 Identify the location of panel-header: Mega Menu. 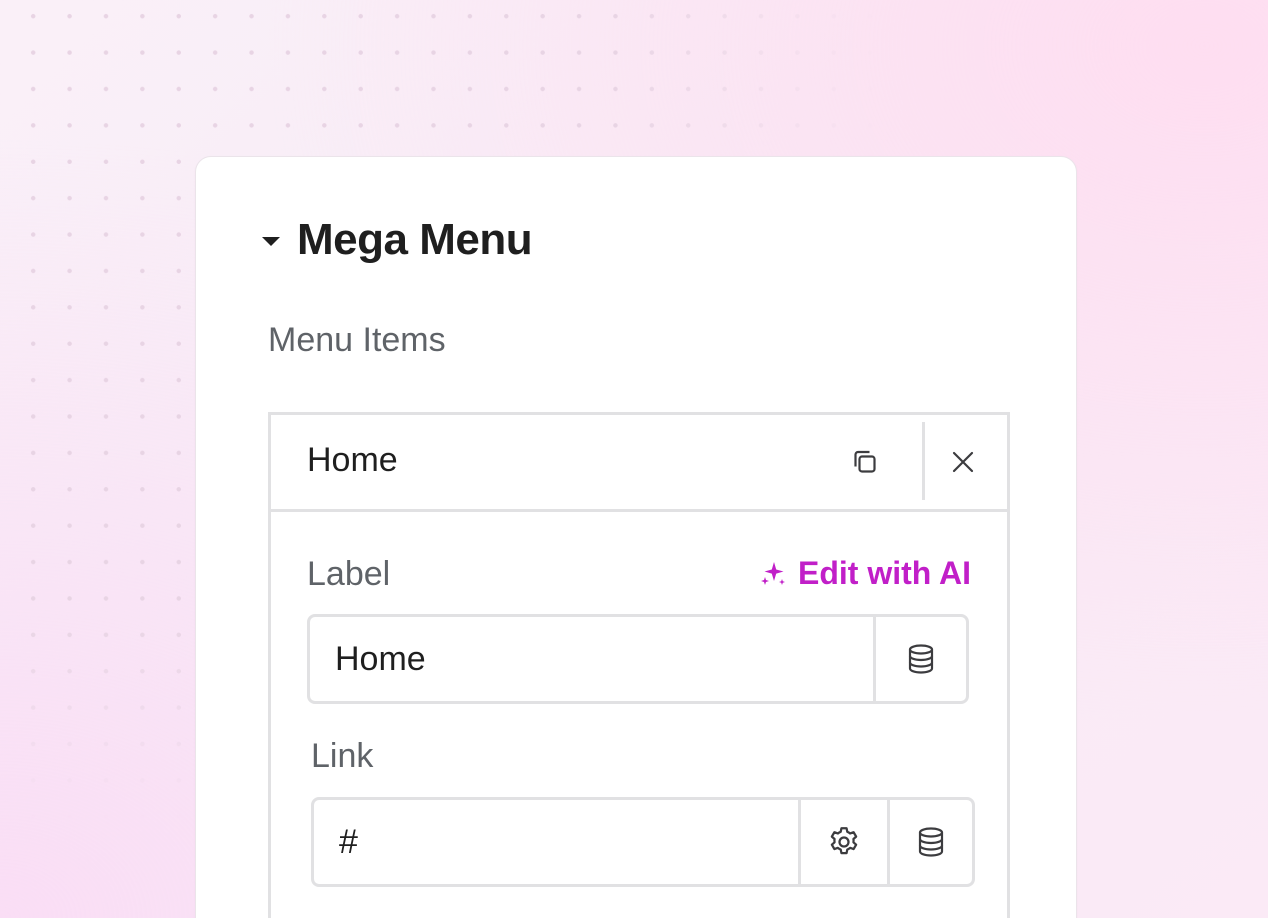
(397, 240).